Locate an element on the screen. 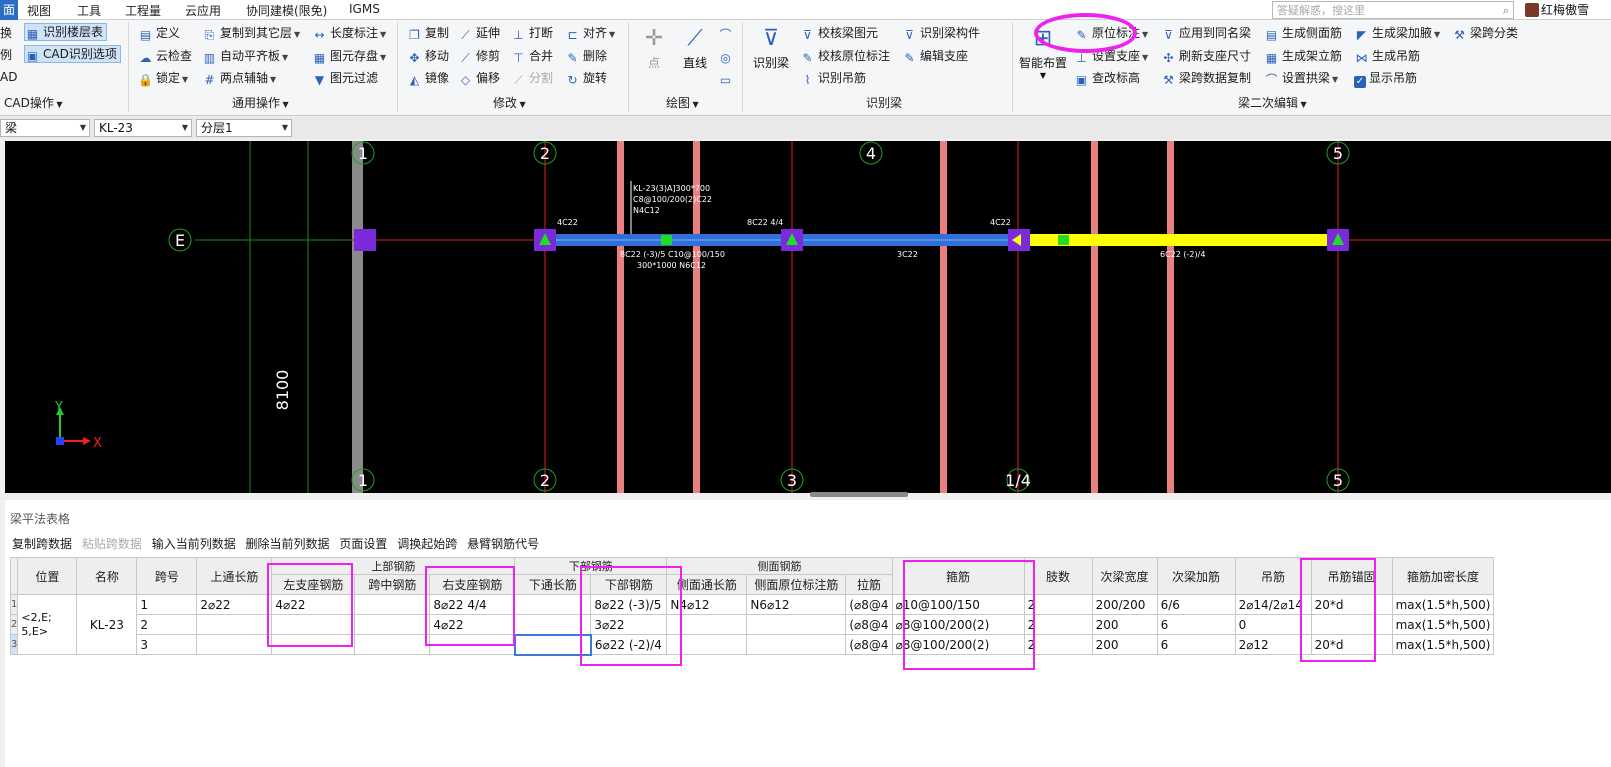 This screenshot has height=767, width=1611. btn-offset: ◇ 偏移 is located at coordinates (479, 78).